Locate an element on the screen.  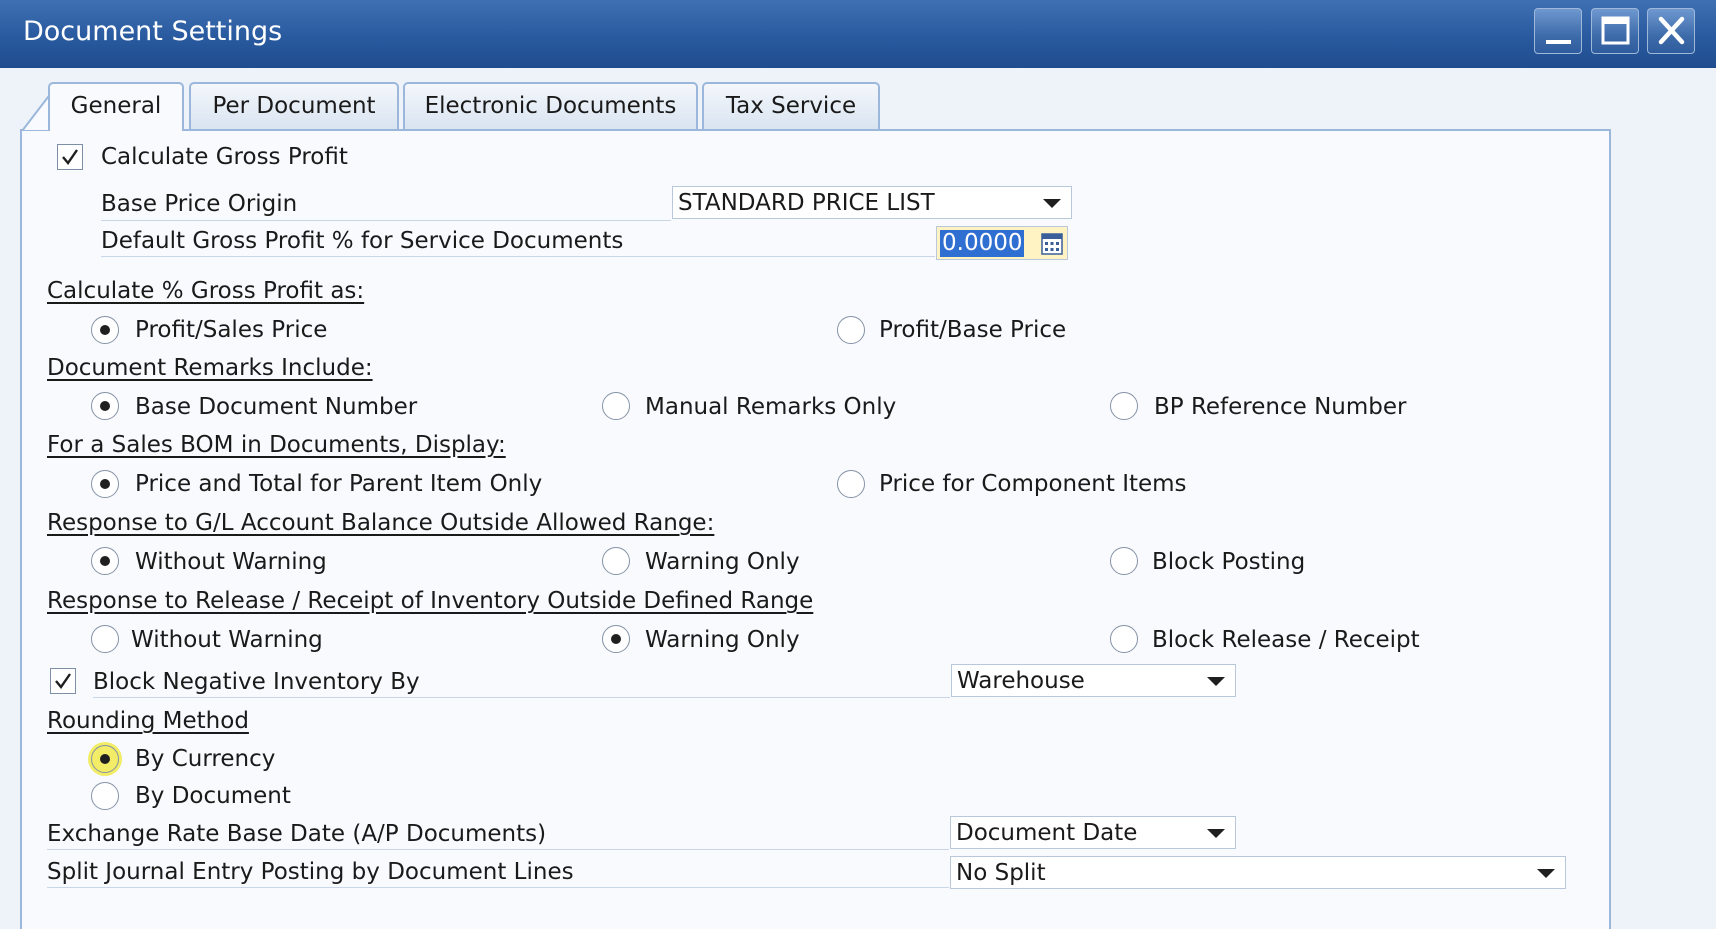
block-negative-inventory-dropdown: Warehouse is located at coordinates (1093, 680).